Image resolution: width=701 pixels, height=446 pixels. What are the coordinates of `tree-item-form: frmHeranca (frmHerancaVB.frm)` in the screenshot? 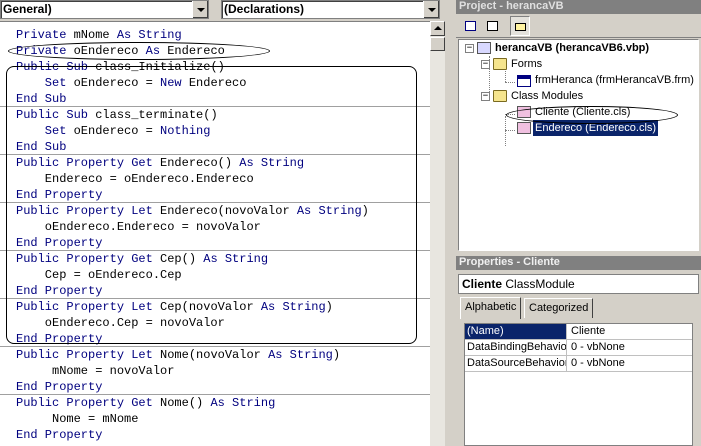 It's located at (614, 80).